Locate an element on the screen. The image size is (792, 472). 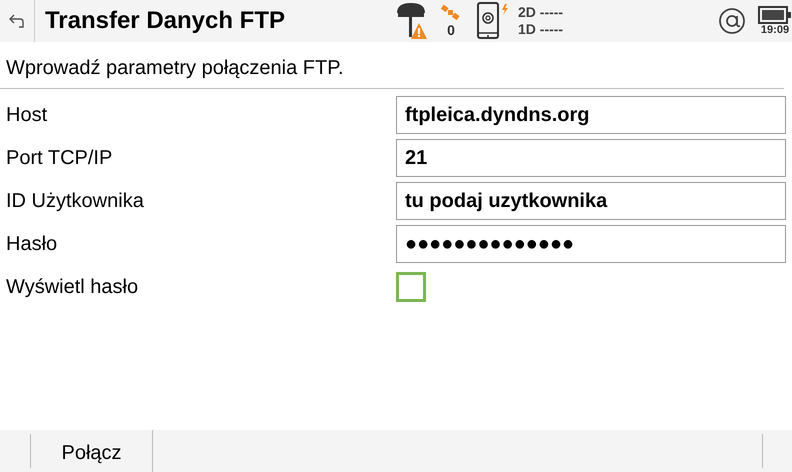
field-label: Hasło is located at coordinates (32, 244).